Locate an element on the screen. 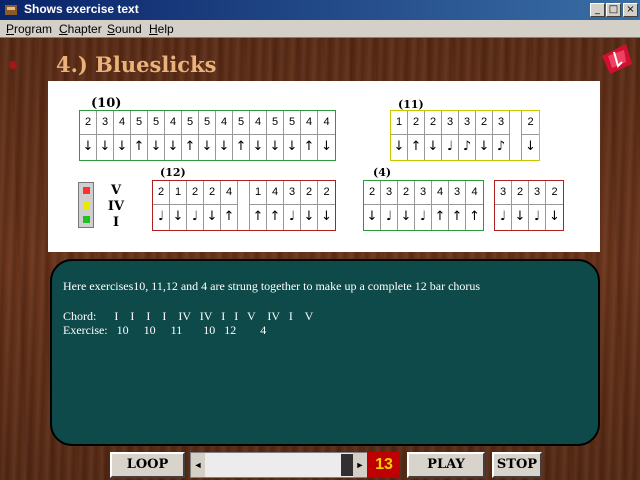 The width and height of the screenshot is (640, 480). title-bar: Shows exercise text _ □ × is located at coordinates (320, 10).